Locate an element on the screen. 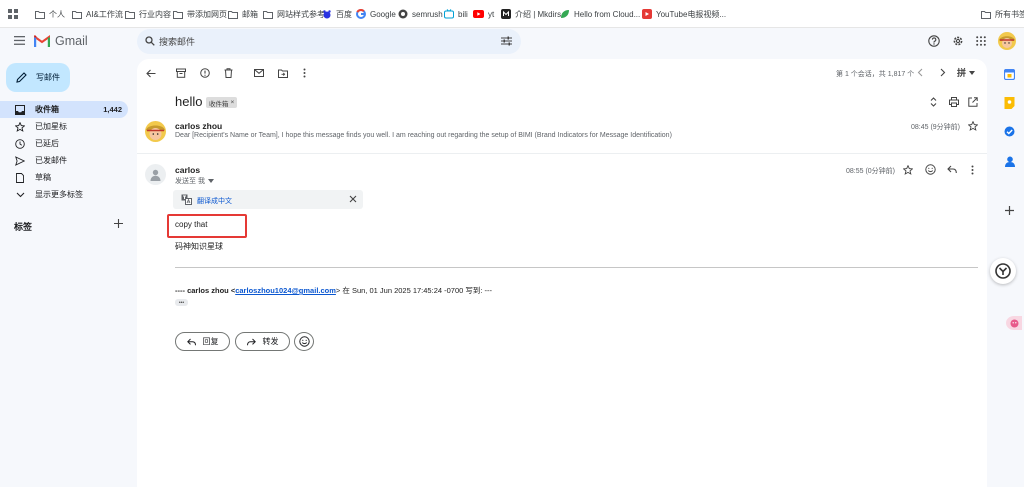  message-2-star-icon is located at coordinates (908, 170).